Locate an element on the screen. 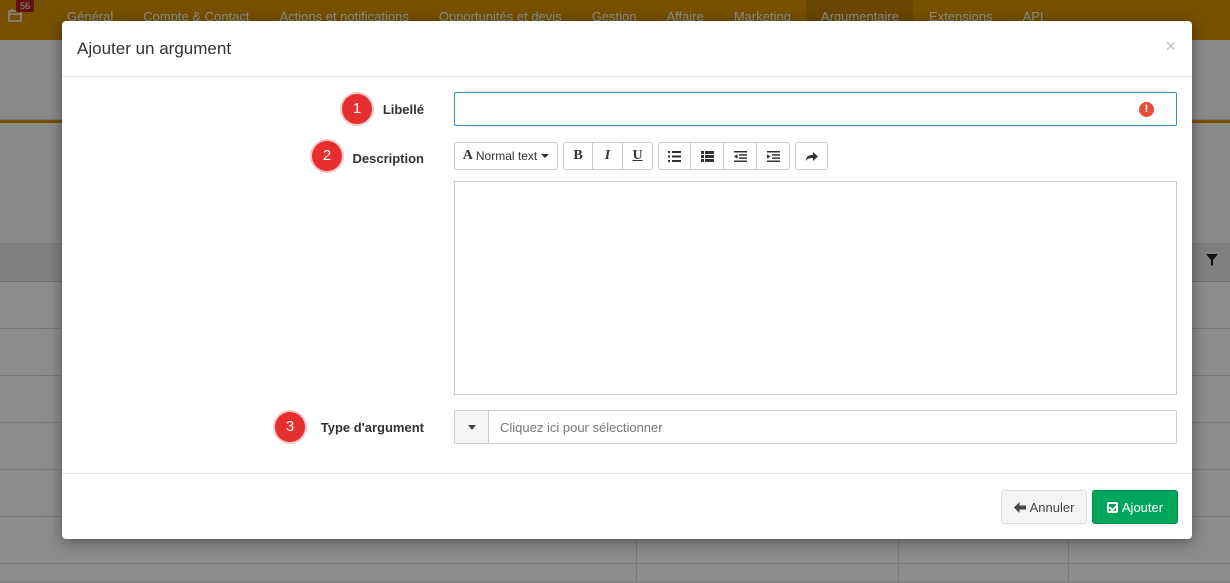 The width and height of the screenshot is (1230, 583). list-group is located at coordinates (724, 156).